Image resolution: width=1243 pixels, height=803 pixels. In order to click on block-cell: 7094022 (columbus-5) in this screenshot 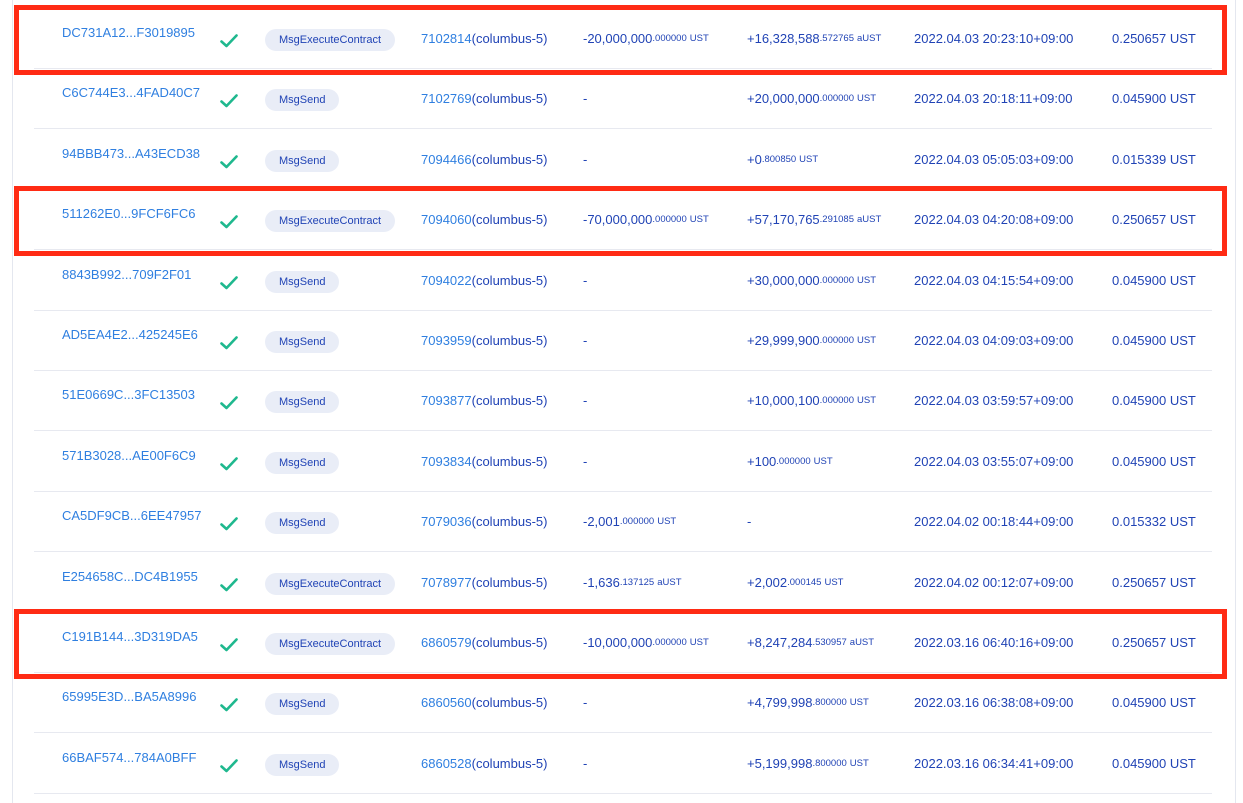, I will do `click(484, 280)`.